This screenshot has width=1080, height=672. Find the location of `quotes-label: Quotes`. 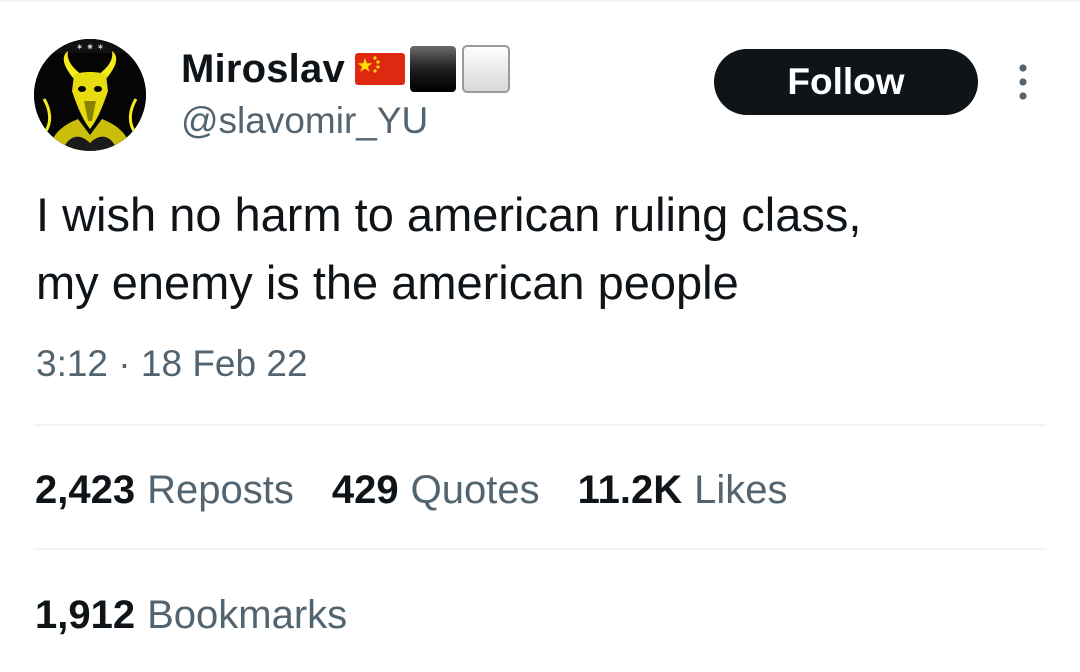

quotes-label: Quotes is located at coordinates (475, 490).